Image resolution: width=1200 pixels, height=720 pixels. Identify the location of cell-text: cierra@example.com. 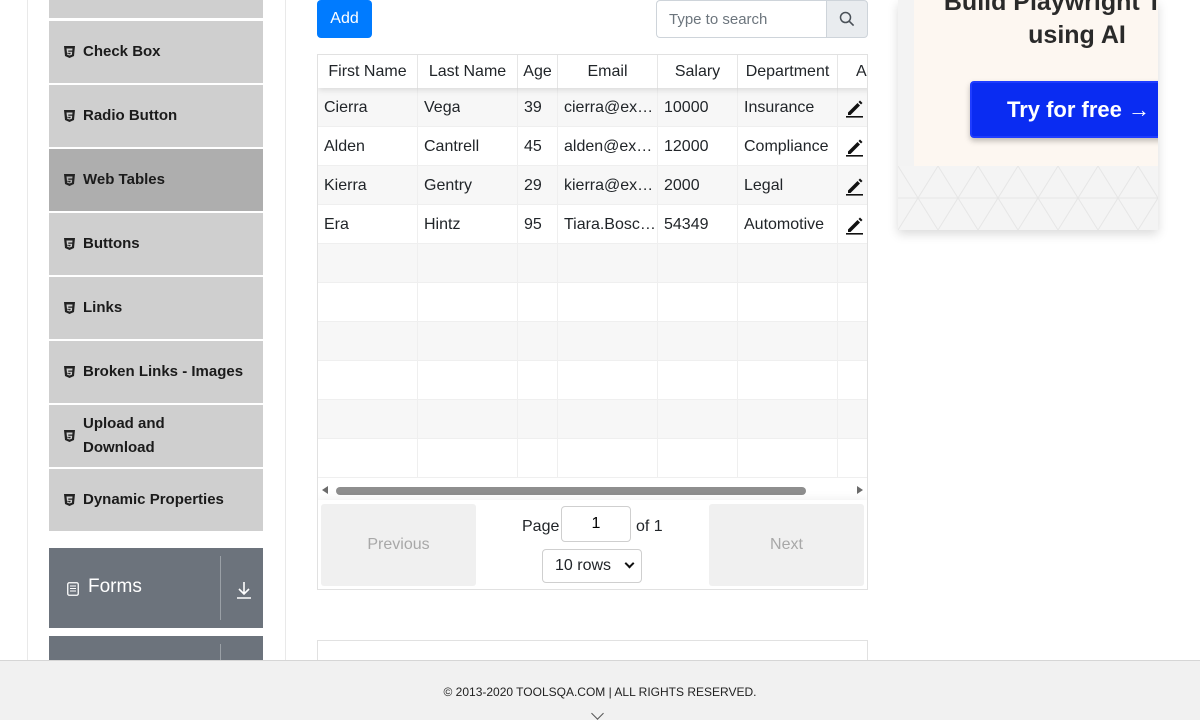
(610, 107).